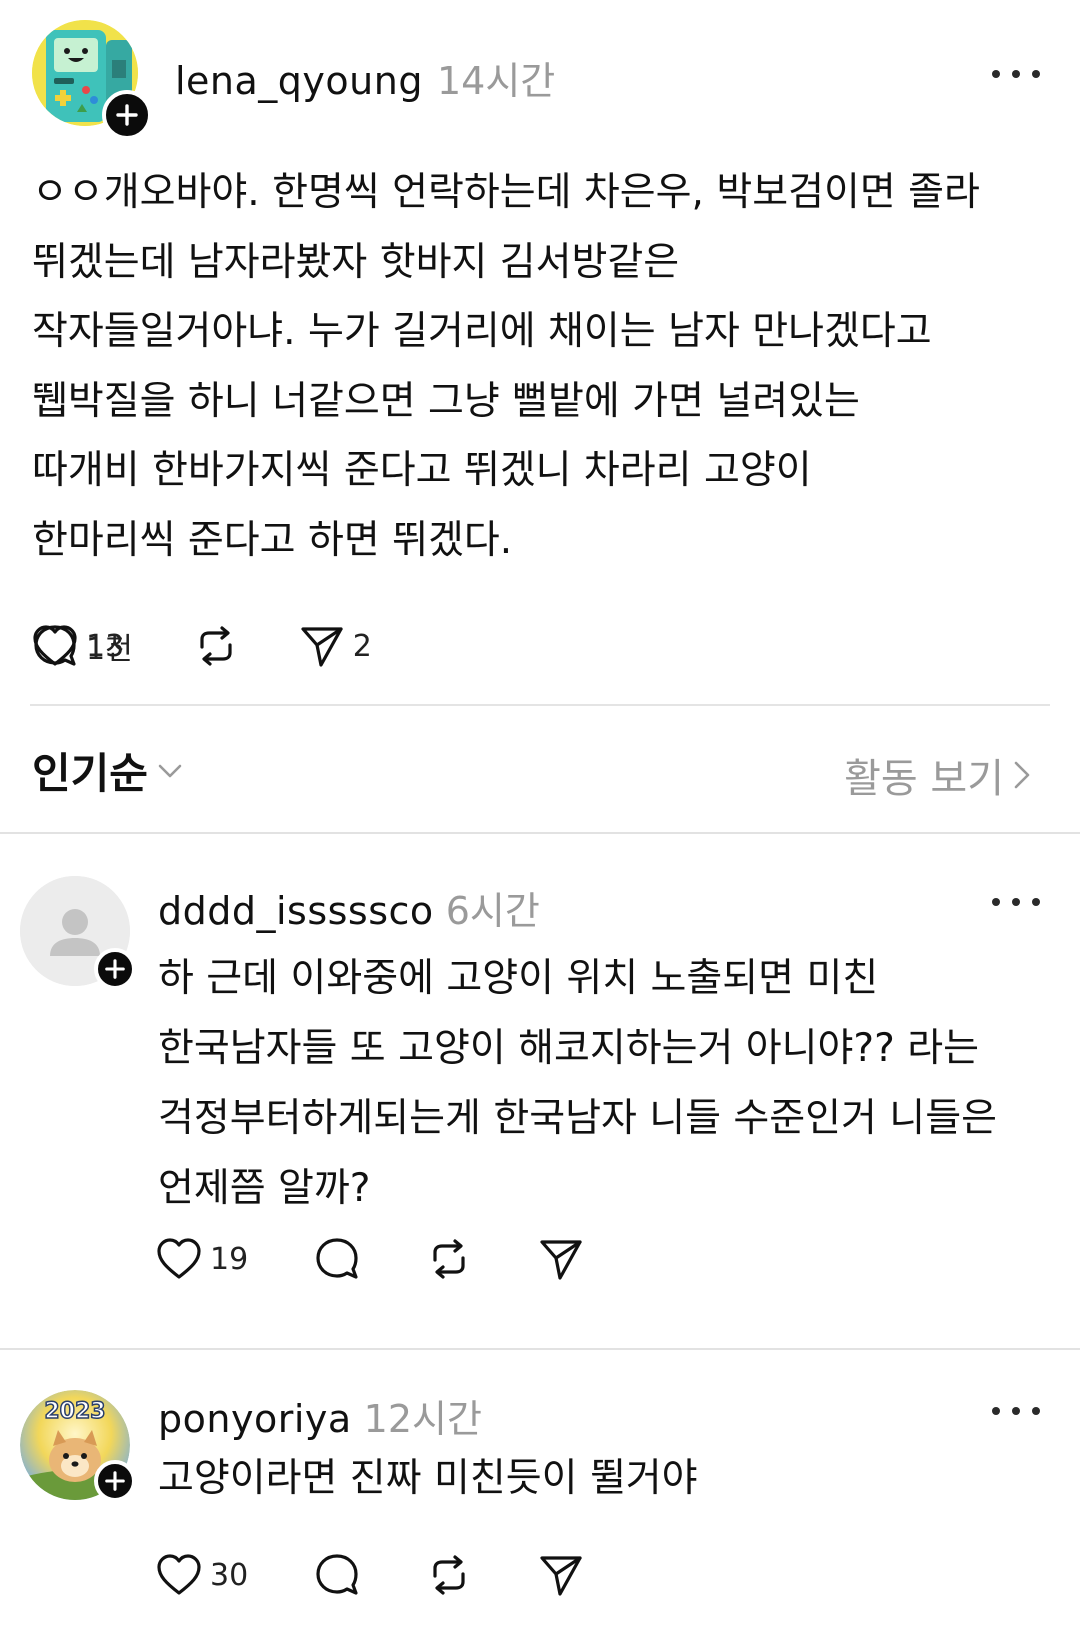 The image size is (1080, 1637). Describe the element at coordinates (492, 911) in the screenshot. I see `comment-timestamp: 6시간` at that location.